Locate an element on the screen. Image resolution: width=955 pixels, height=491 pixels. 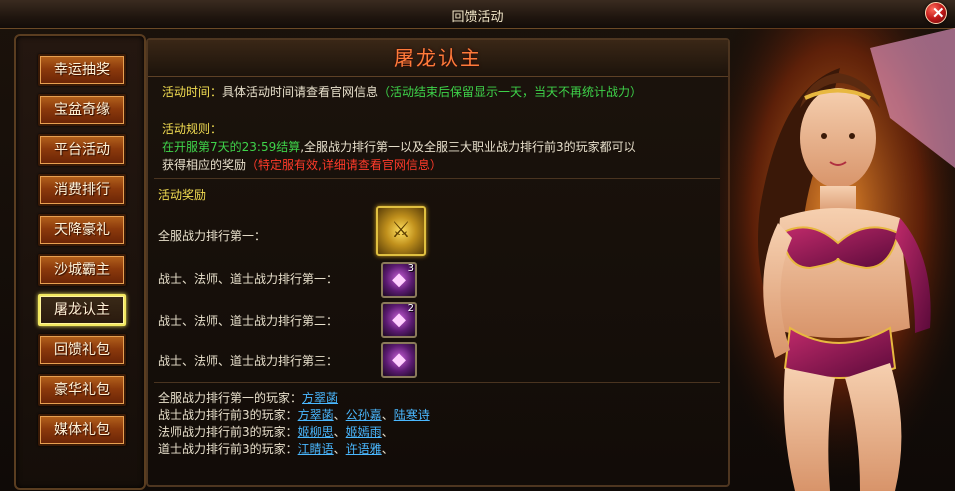
nav-item-treasure-bowl: 宝盆奇缘 is located at coordinates (82, 110).